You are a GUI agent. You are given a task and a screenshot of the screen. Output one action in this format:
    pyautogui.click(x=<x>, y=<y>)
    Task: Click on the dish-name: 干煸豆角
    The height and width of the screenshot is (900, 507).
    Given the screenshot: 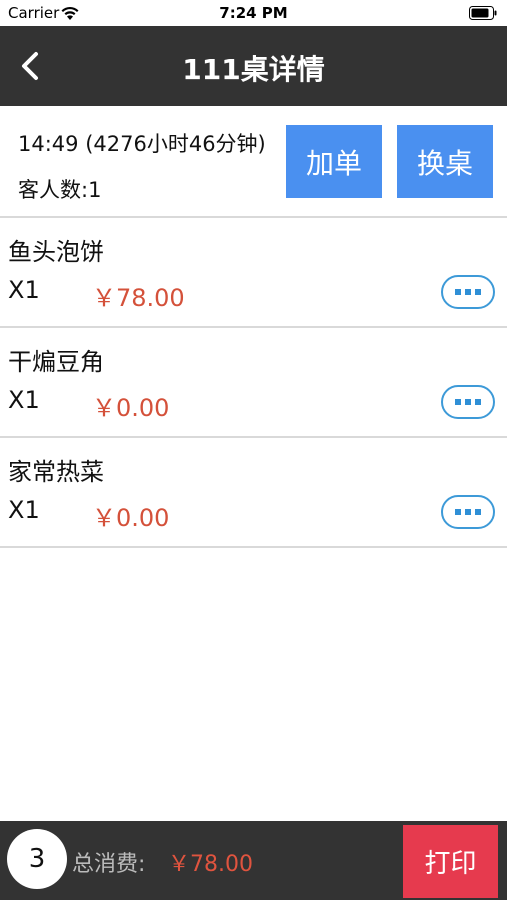 What is the action you would take?
    pyautogui.click(x=56, y=362)
    